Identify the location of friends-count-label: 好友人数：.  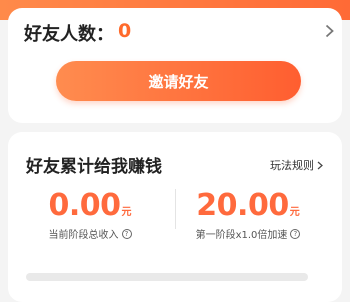
(69, 34).